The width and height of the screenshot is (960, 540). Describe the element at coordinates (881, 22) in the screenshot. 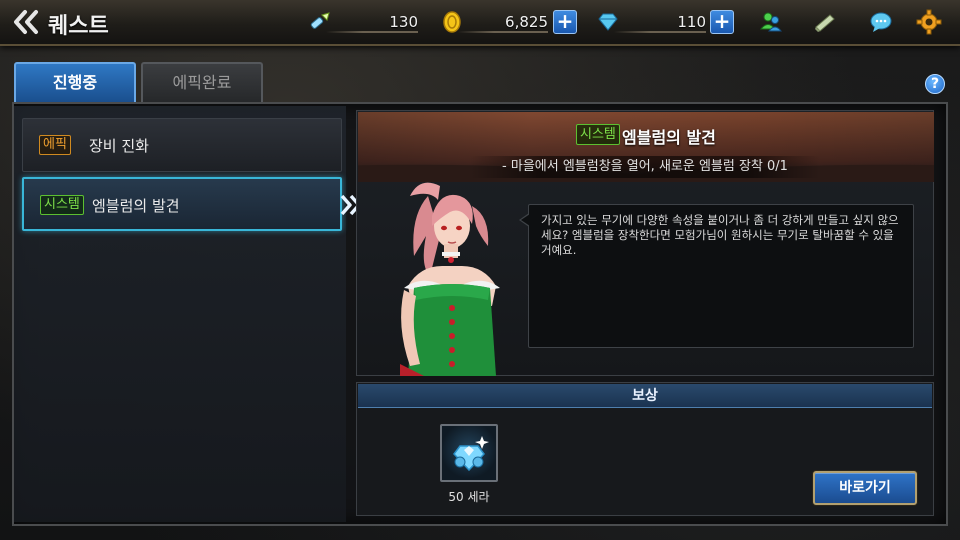

I see `chat-bubble-icon` at that location.